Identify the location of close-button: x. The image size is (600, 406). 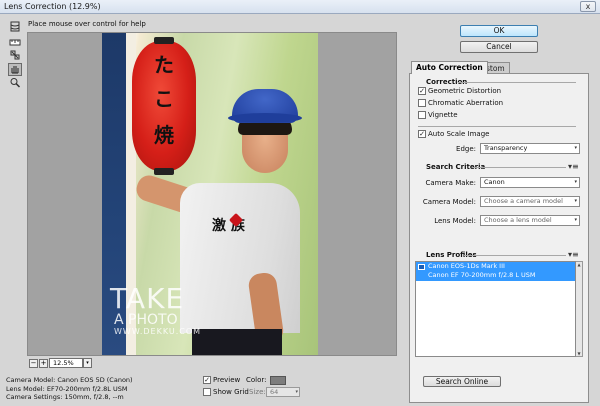
(588, 6).